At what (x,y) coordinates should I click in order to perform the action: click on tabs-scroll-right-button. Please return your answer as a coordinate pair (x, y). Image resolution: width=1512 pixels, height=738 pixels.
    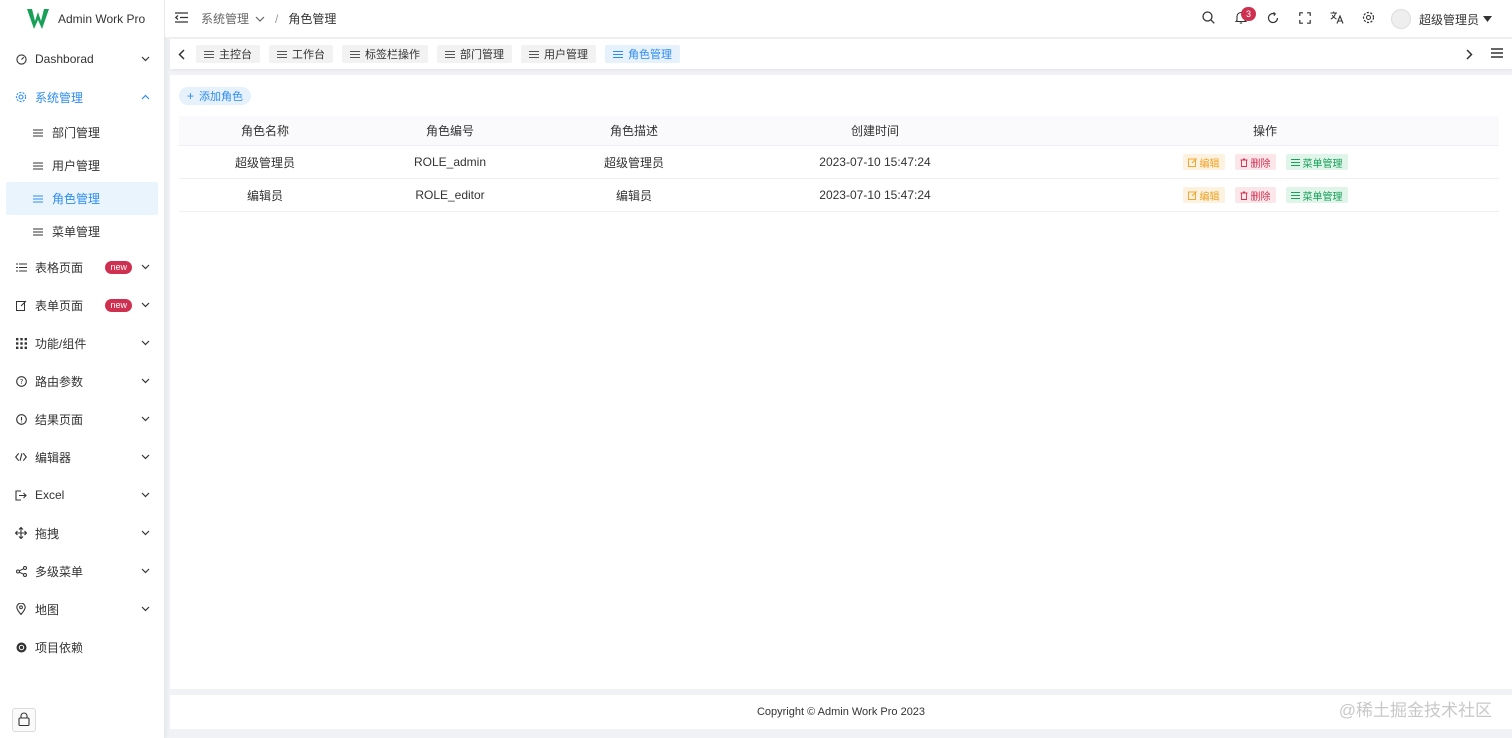
    Looking at the image, I should click on (1469, 54).